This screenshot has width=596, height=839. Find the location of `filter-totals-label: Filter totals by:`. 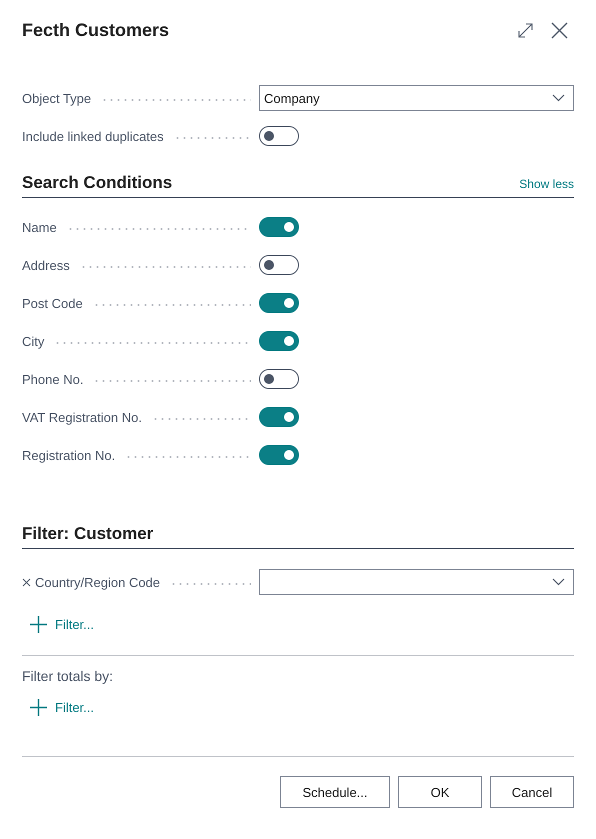

filter-totals-label: Filter totals by: is located at coordinates (68, 676).